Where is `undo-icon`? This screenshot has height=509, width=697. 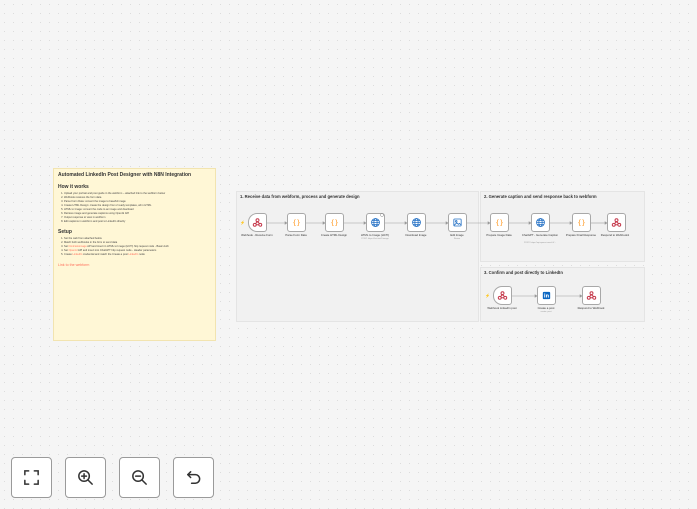 undo-icon is located at coordinates (194, 477).